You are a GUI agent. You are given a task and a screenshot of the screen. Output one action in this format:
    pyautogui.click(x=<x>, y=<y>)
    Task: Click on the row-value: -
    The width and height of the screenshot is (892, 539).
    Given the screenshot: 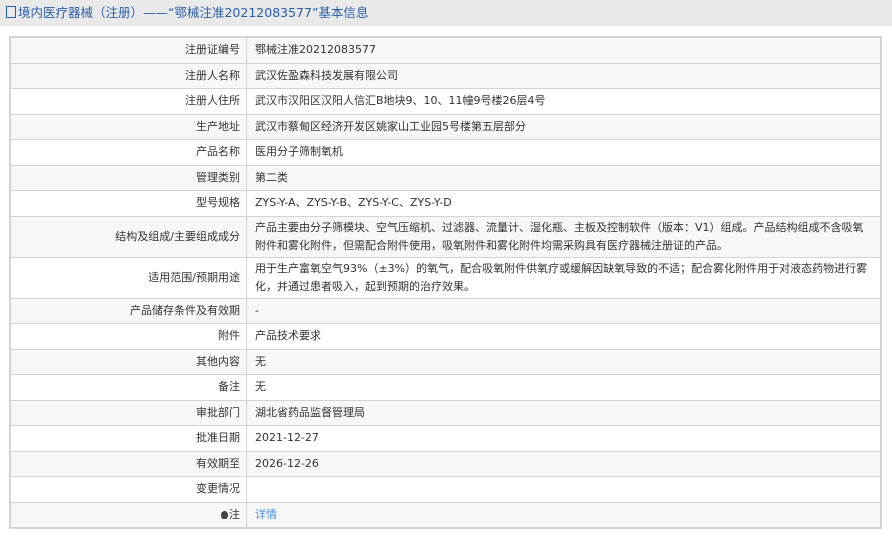 What is the action you would take?
    pyautogui.click(x=564, y=310)
    